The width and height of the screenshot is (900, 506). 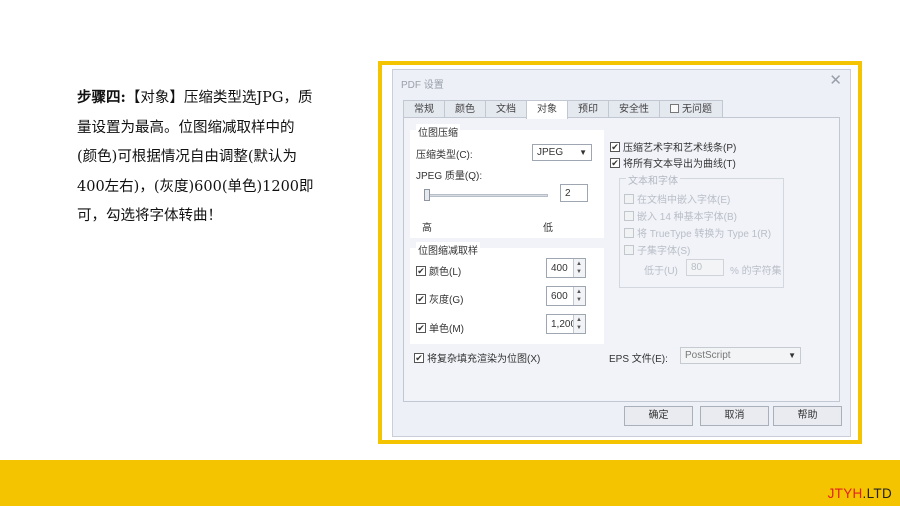 I want to click on embed-base14-checkbox: 嵌入 14 种基本字体(B), so click(x=680, y=215).